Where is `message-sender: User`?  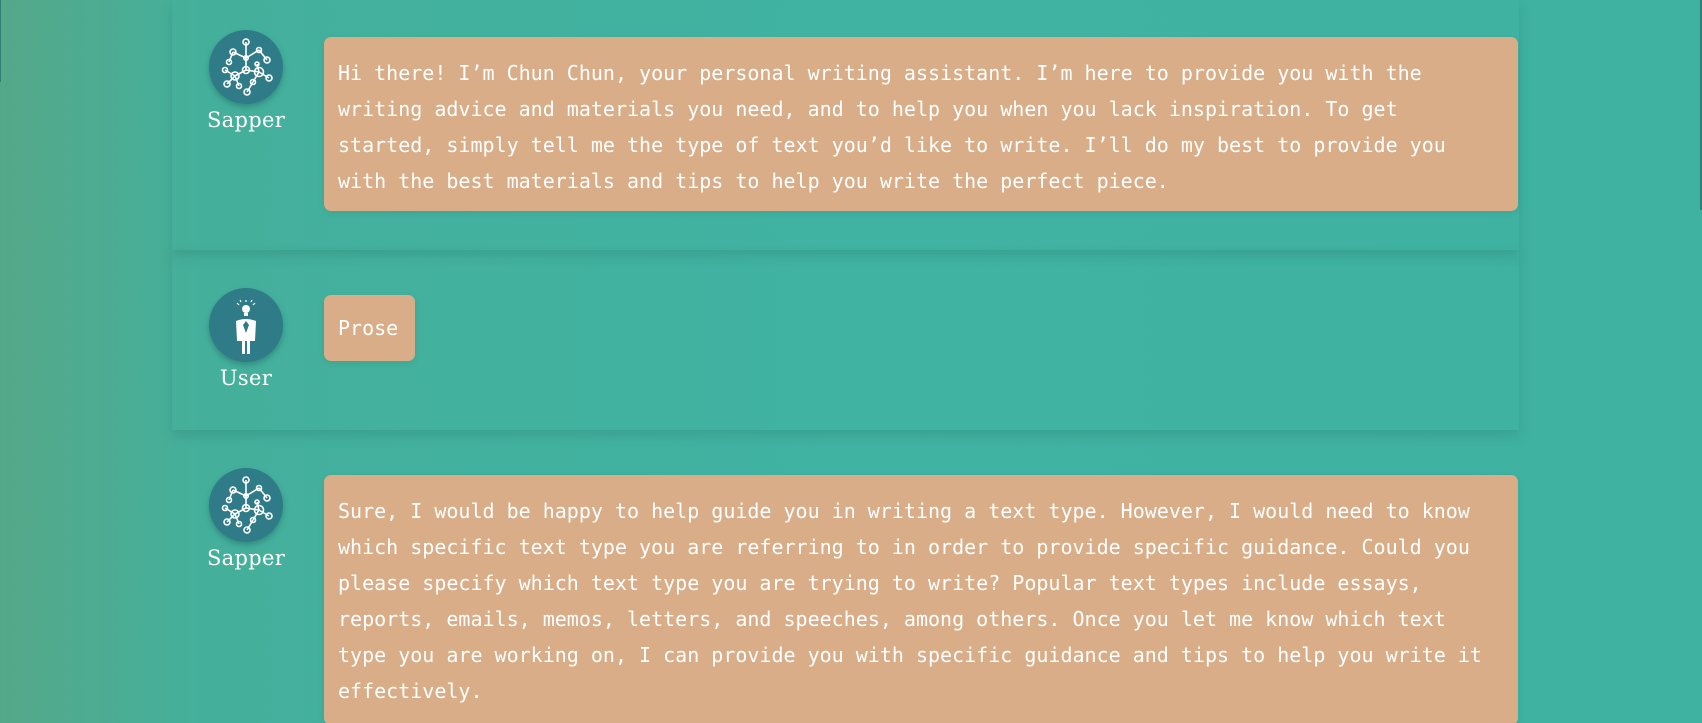 message-sender: User is located at coordinates (246, 339).